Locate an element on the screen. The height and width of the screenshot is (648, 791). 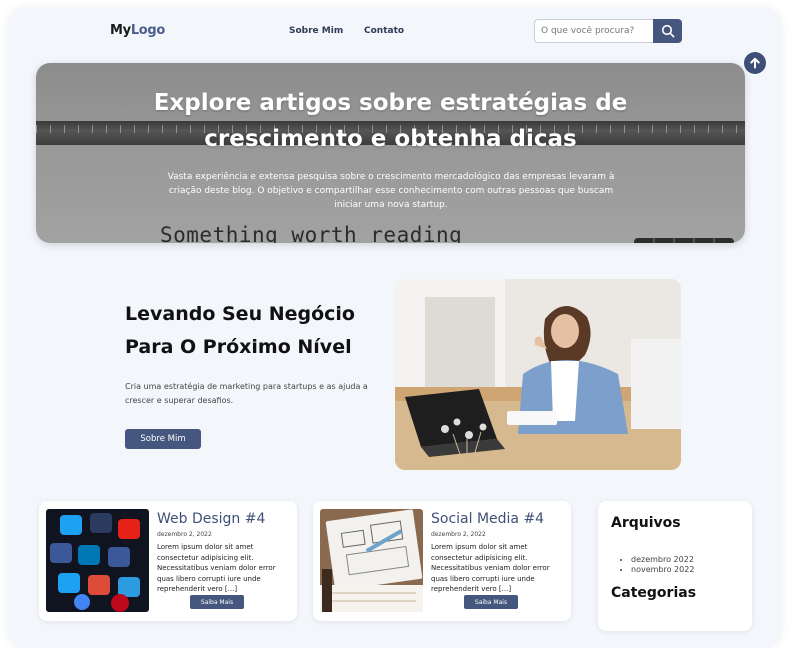
scroll-top-button is located at coordinates (755, 63).